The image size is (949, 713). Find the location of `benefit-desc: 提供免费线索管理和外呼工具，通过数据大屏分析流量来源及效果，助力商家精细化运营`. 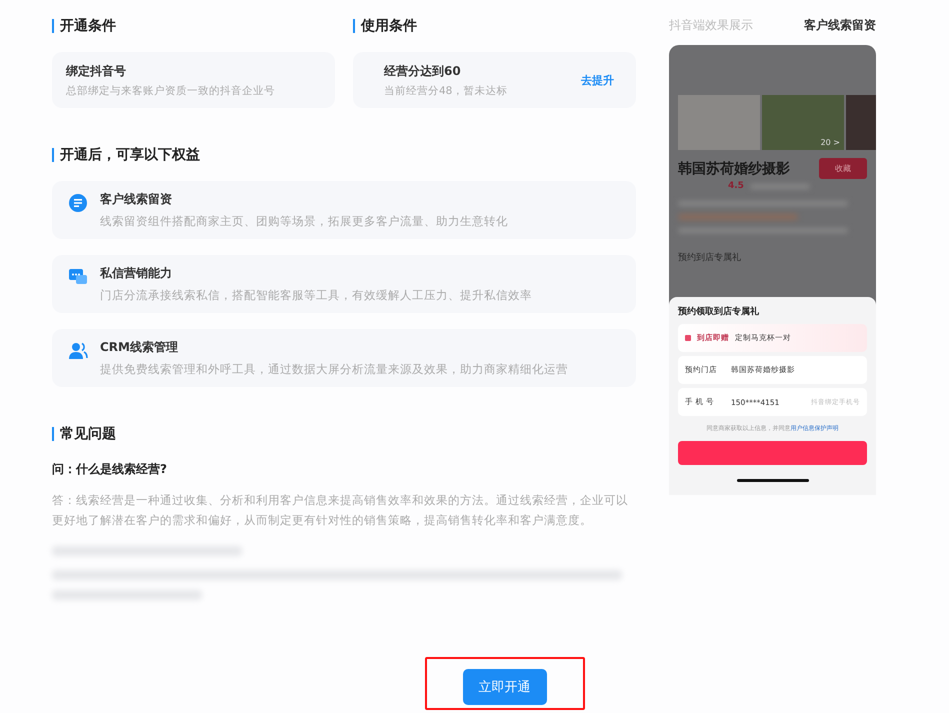

benefit-desc: 提供免费线索管理和外呼工具，通过数据大屏分析流量来源及效果，助力商家精细化运营 is located at coordinates (334, 369).